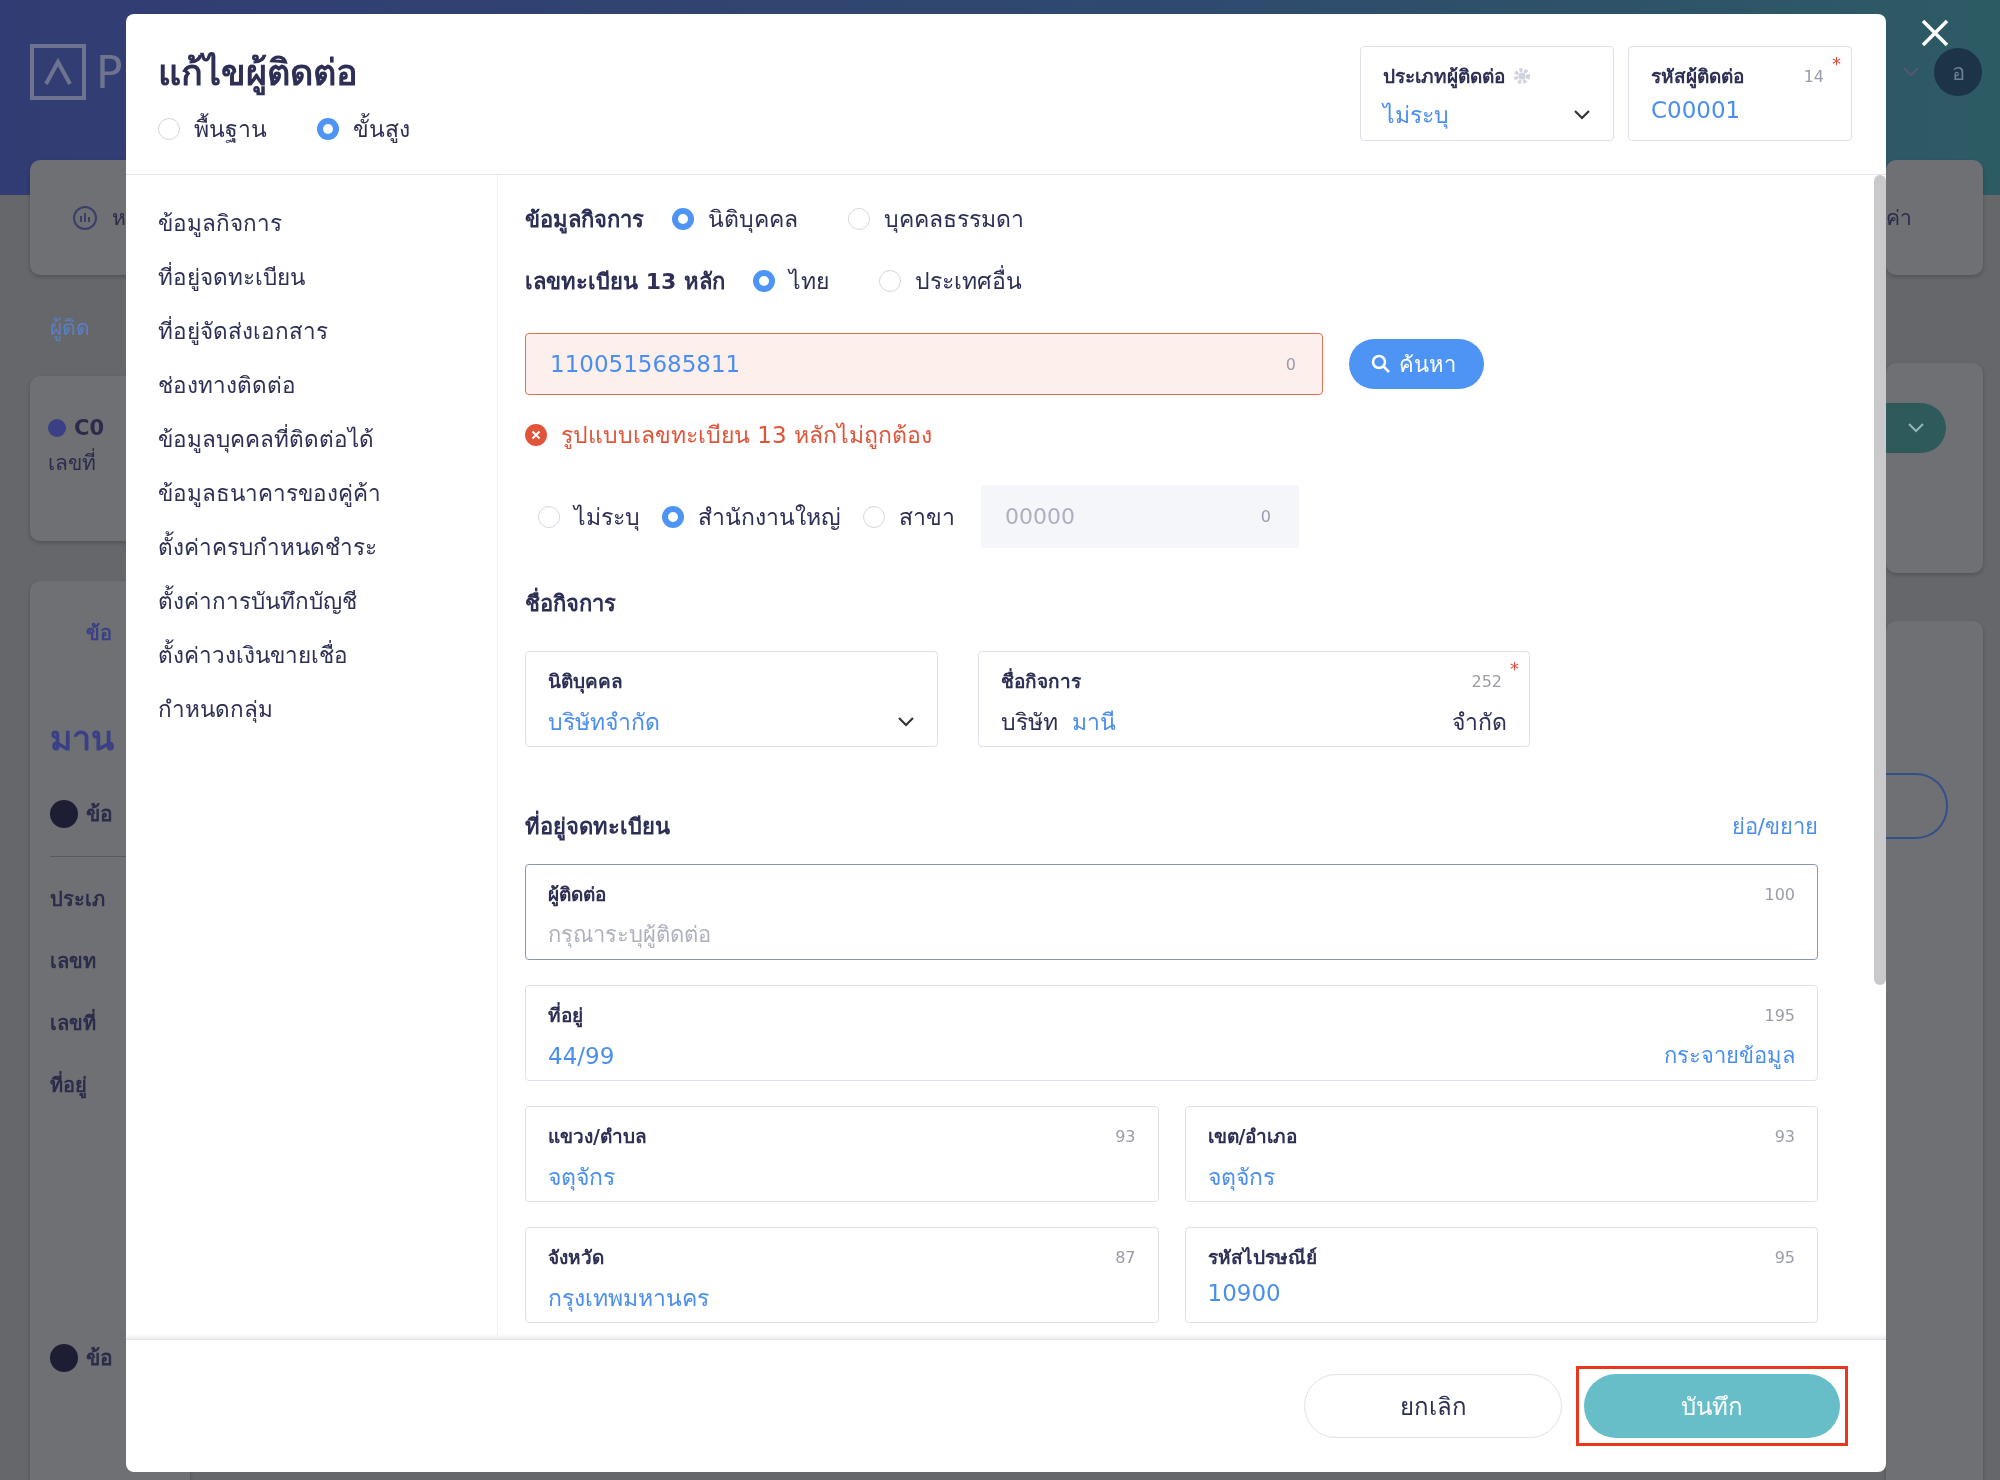 The image size is (2000, 1480). I want to click on sidebar-item: ข้อมูลกิจการ, so click(327, 223).